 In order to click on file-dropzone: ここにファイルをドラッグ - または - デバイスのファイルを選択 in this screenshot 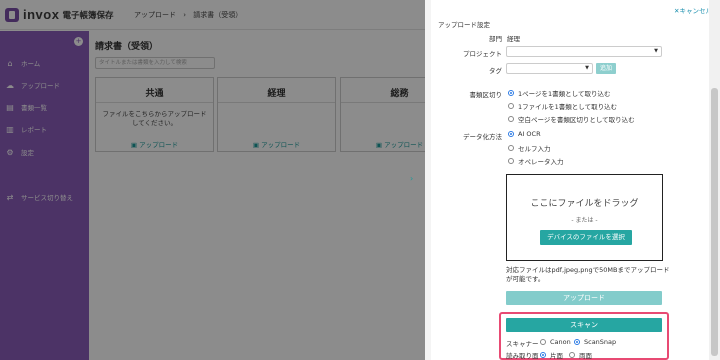, I will do `click(584, 217)`.